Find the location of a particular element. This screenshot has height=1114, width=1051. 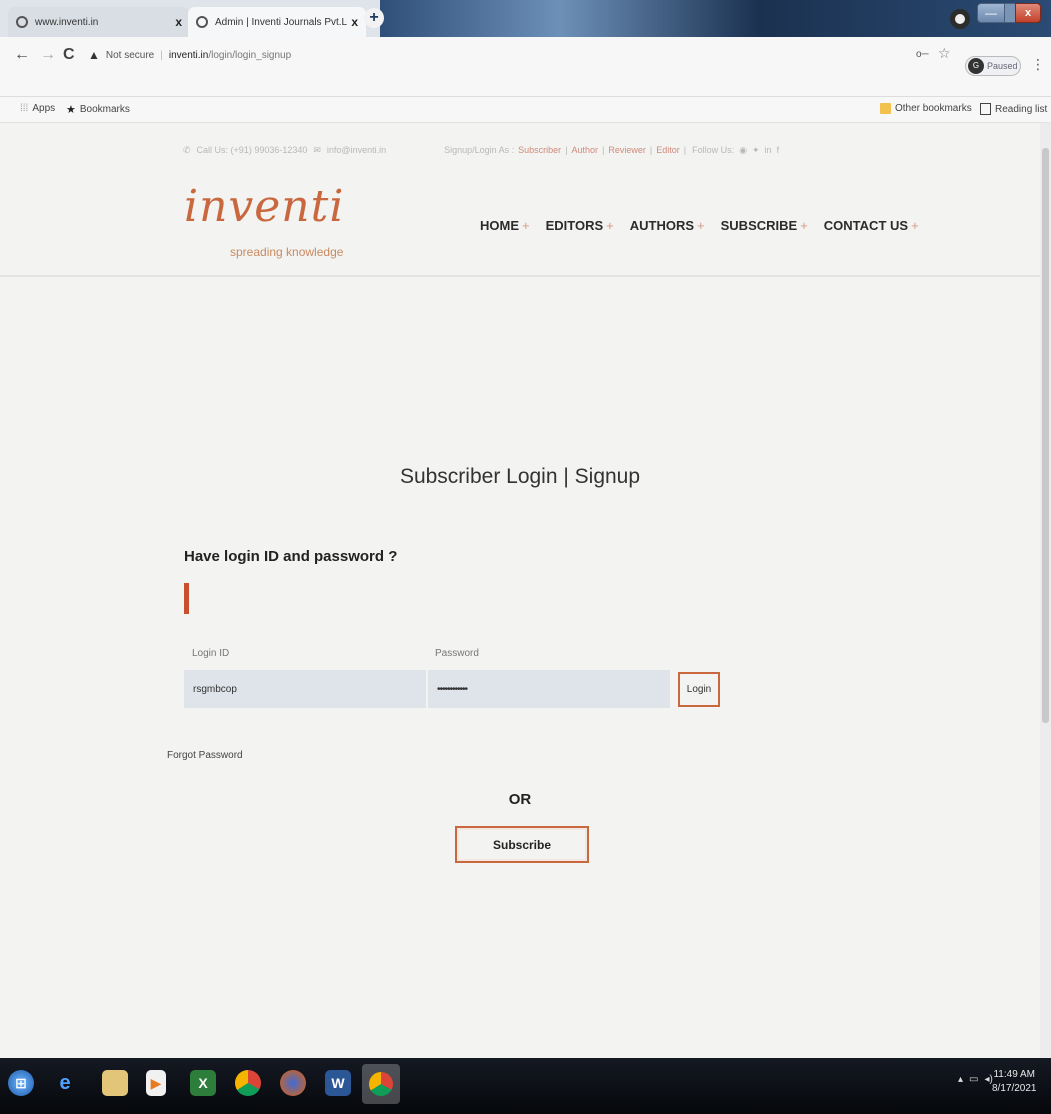

logo-wordmark: inventi is located at coordinates (264, 206).